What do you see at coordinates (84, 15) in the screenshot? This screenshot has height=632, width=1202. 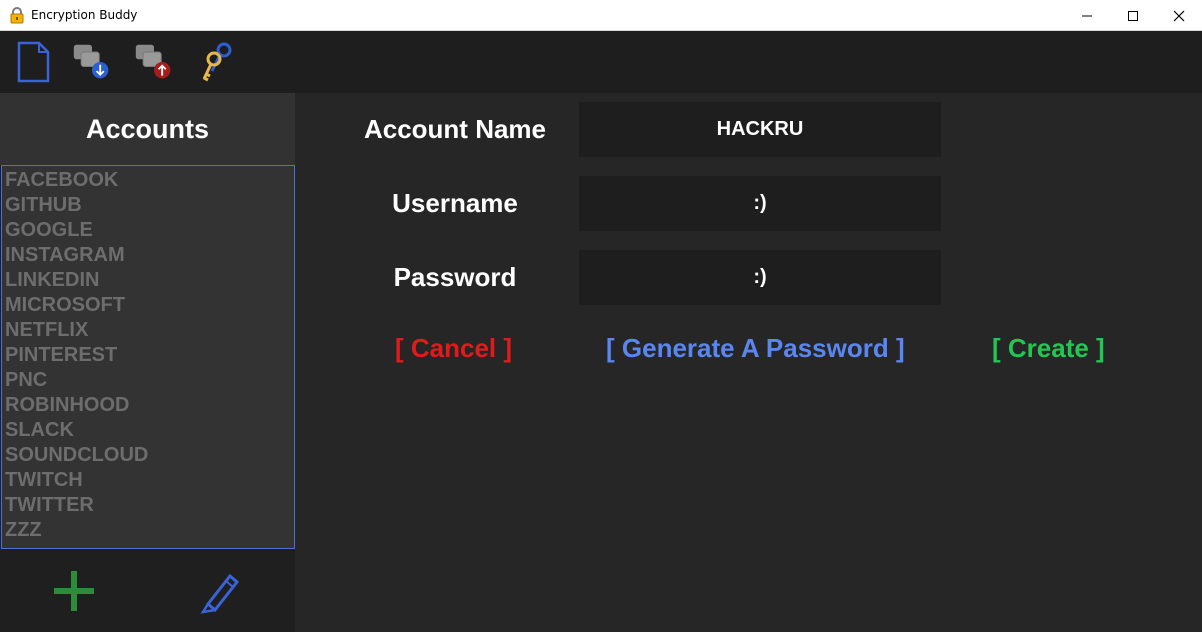 I see `window-title: Encryption Buddy` at bounding box center [84, 15].